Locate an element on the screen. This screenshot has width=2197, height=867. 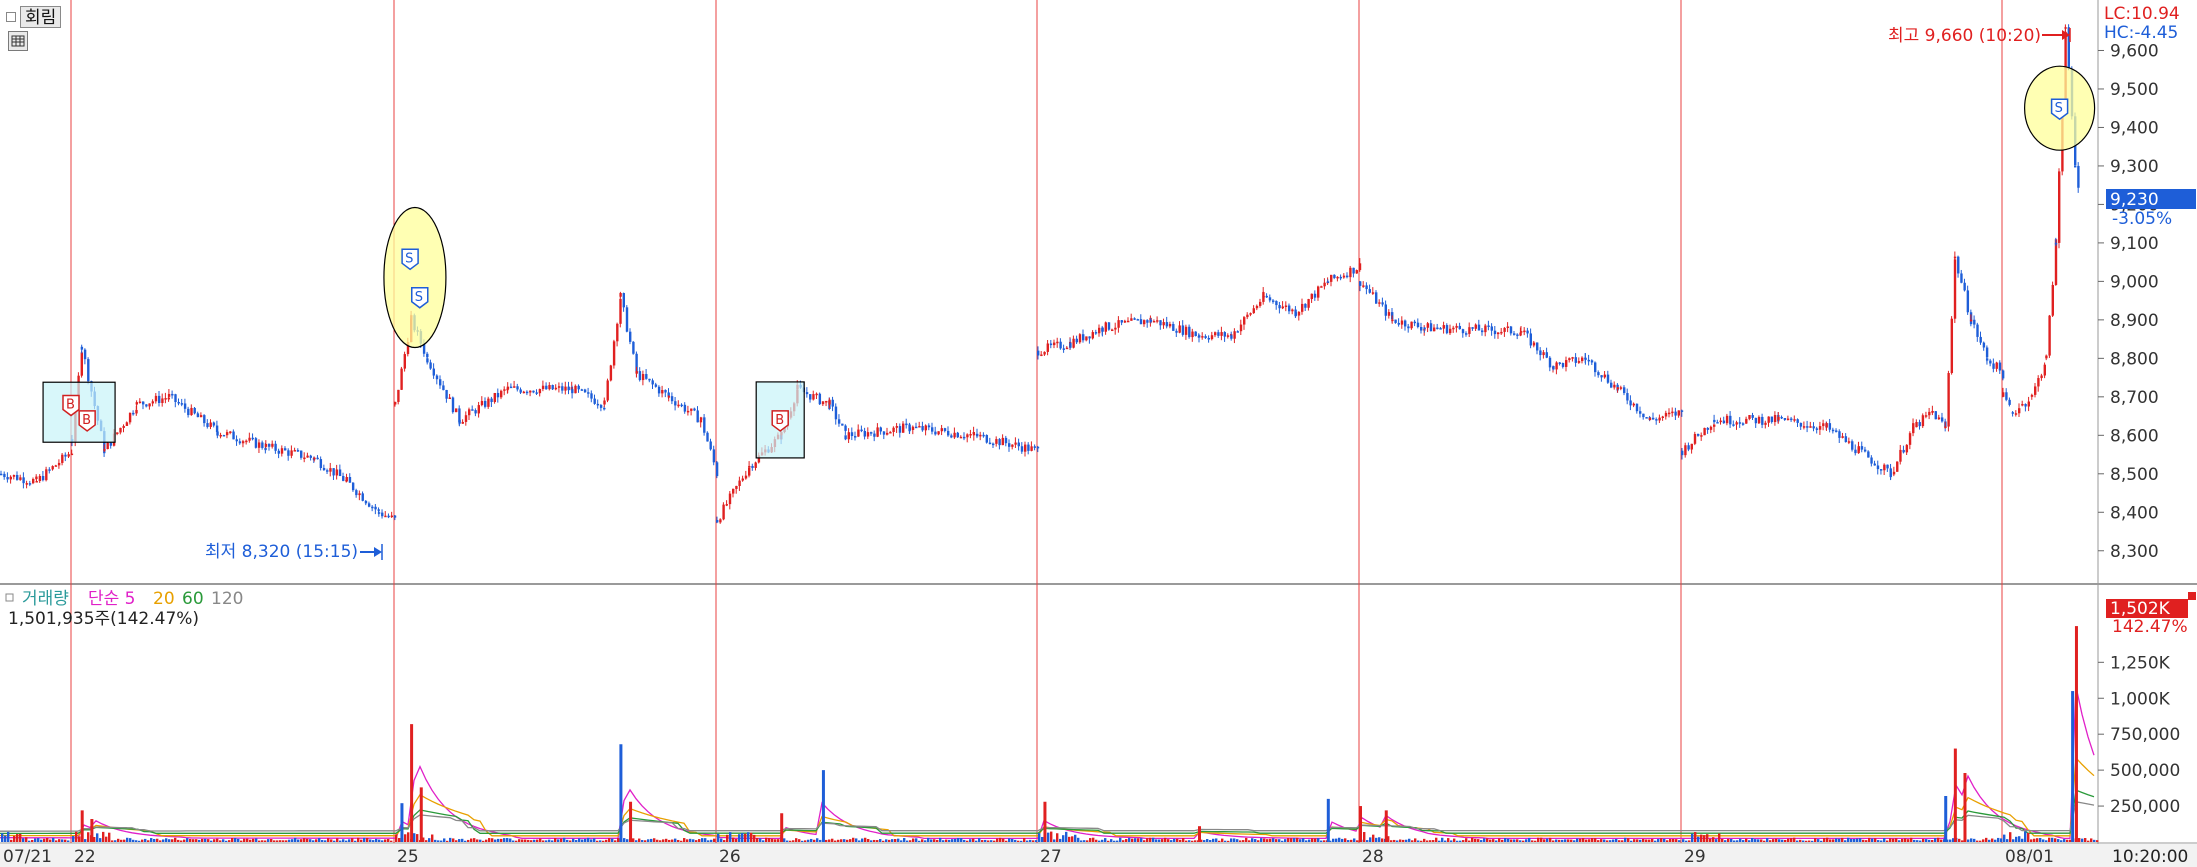
volume-summary: 1,501,935주(142.47%) is located at coordinates (103, 619).